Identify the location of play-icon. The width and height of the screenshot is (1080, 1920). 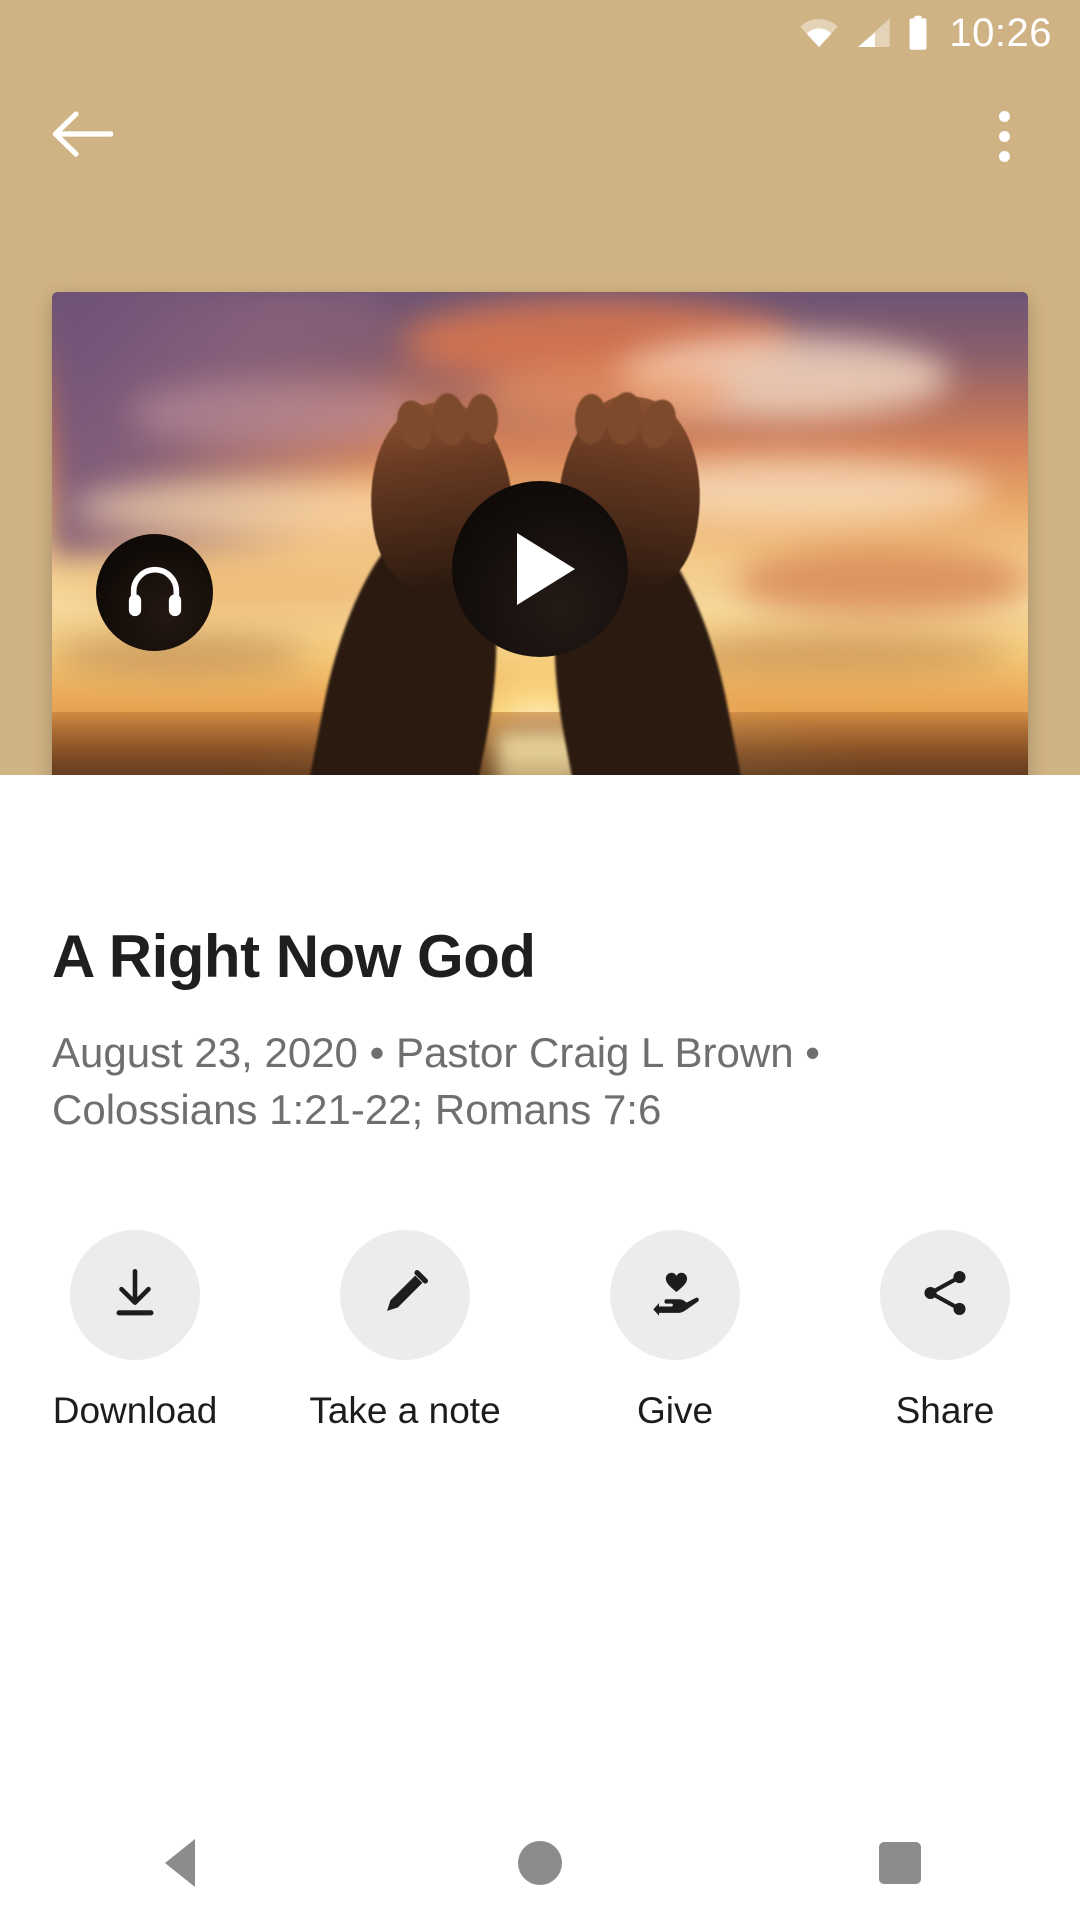
(546, 568).